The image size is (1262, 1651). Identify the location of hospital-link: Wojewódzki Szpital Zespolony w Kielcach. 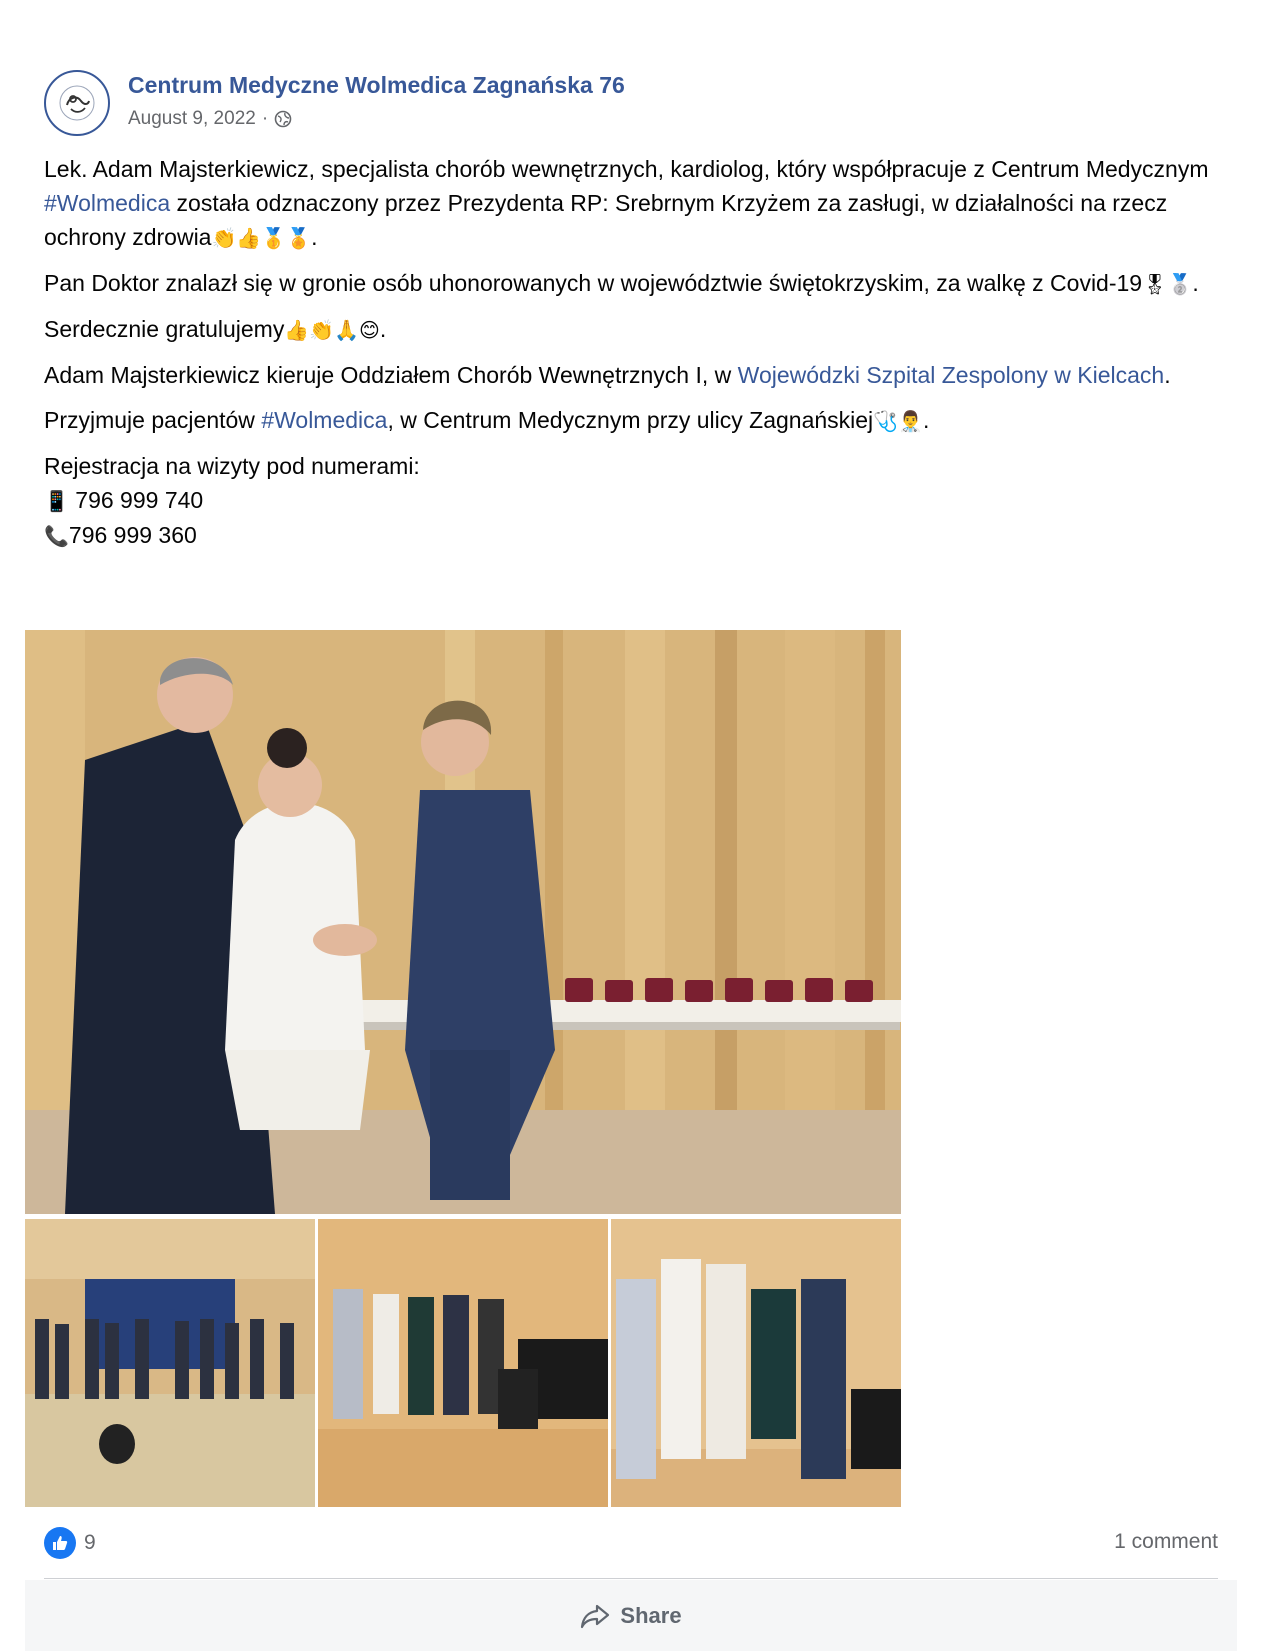
(951, 375).